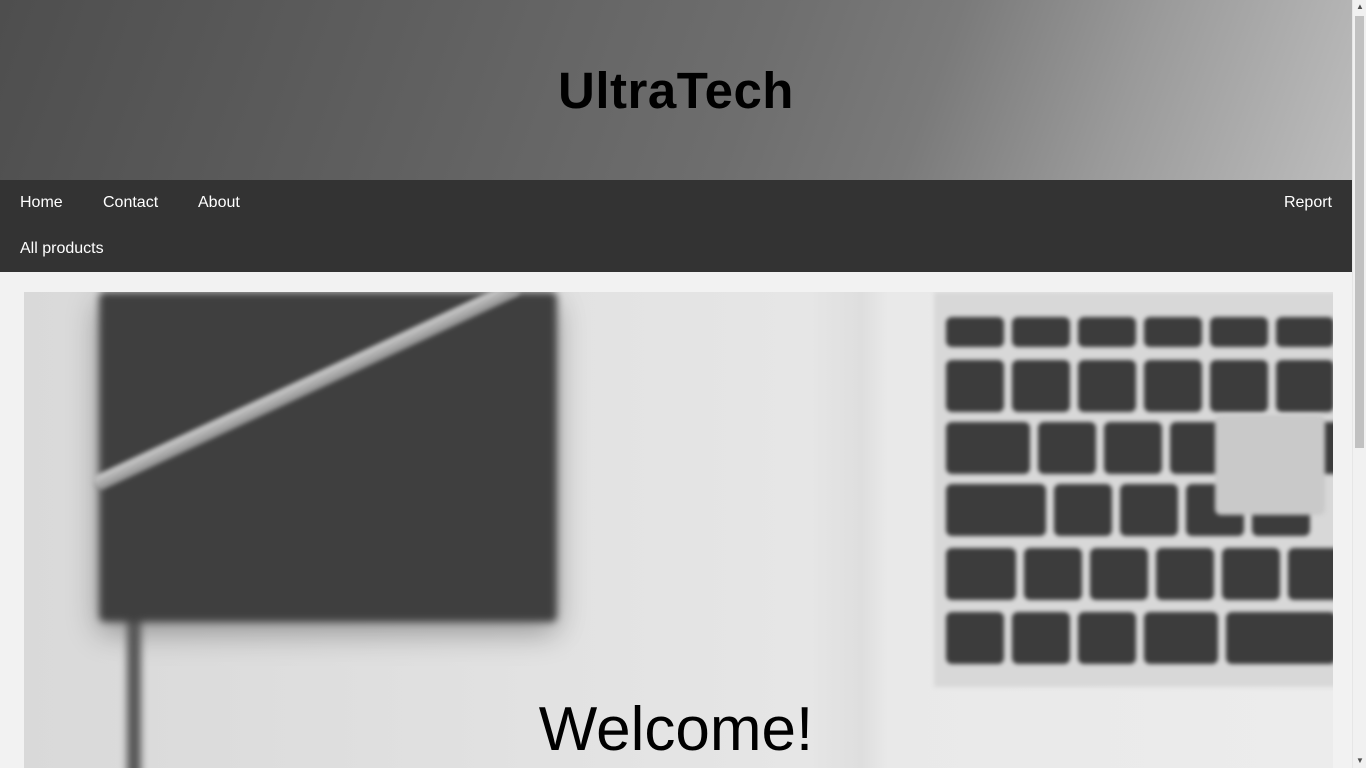 Image resolution: width=1366 pixels, height=768 pixels. I want to click on hero-trackpad-graphic, so click(1270, 465).